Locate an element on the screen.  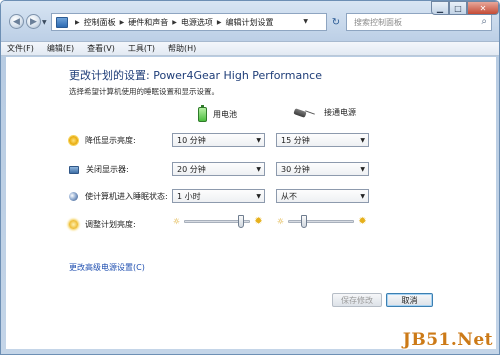
setting-row-turn-off-display: 关闭显示器: is located at coordinates (99, 169).